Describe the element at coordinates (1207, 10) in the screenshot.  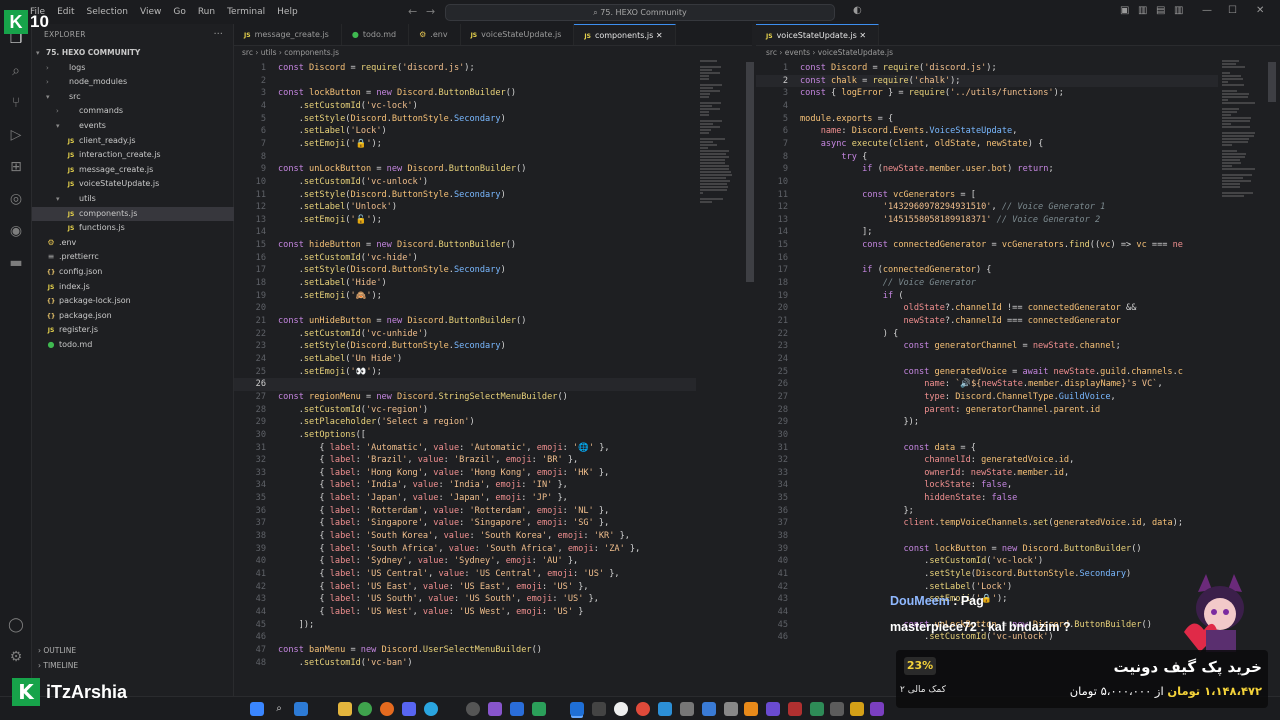
I see `minimize-icon: —` at that location.